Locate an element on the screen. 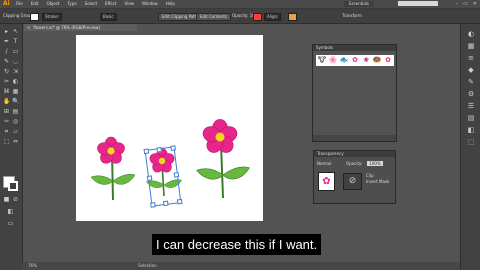 The height and width of the screenshot is (270, 480). transform-panel-icon: ◧ is located at coordinates (471, 130).